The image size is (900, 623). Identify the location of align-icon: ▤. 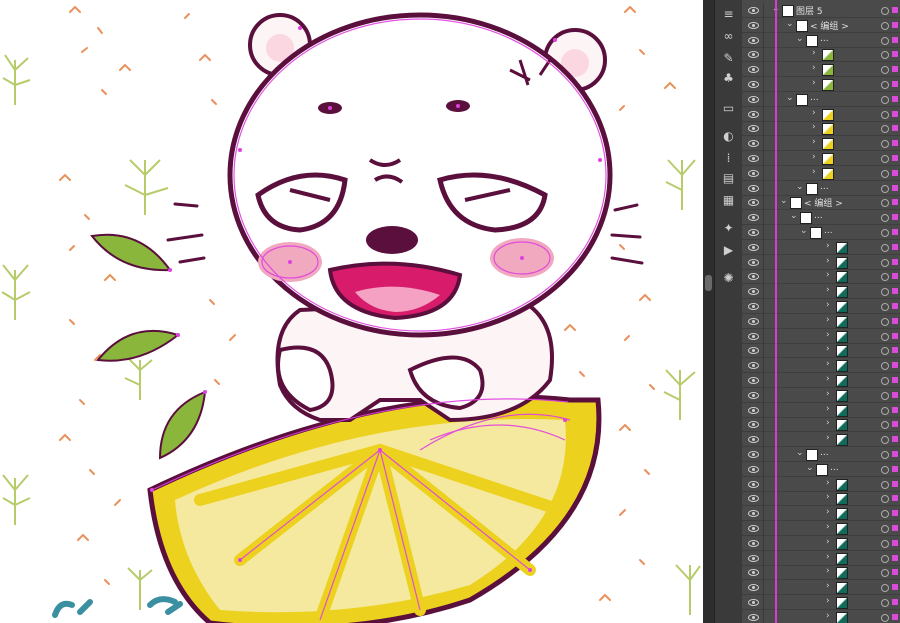
(728, 178).